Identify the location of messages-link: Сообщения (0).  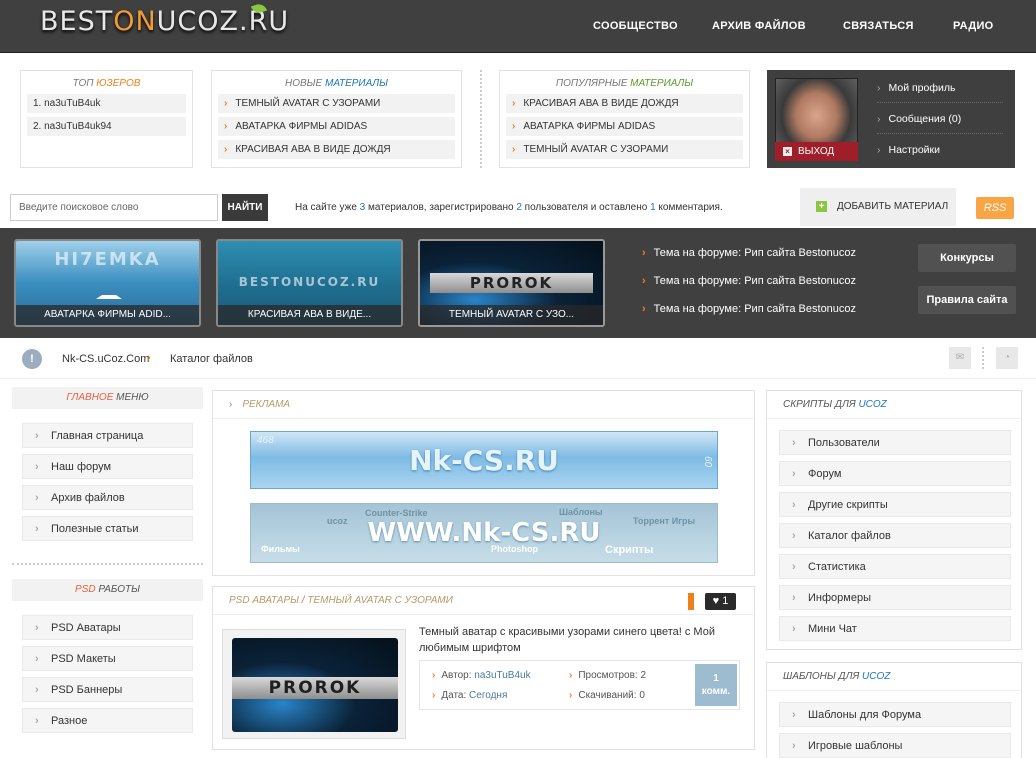
(940, 123).